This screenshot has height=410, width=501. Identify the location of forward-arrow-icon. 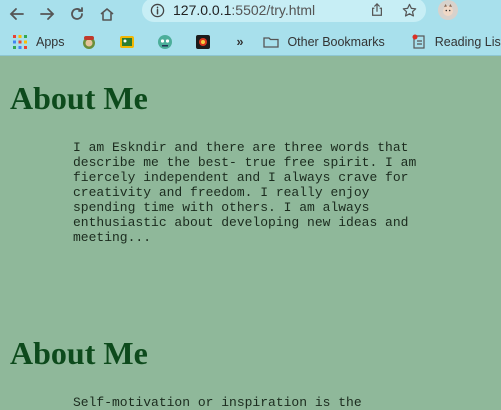
(47, 14).